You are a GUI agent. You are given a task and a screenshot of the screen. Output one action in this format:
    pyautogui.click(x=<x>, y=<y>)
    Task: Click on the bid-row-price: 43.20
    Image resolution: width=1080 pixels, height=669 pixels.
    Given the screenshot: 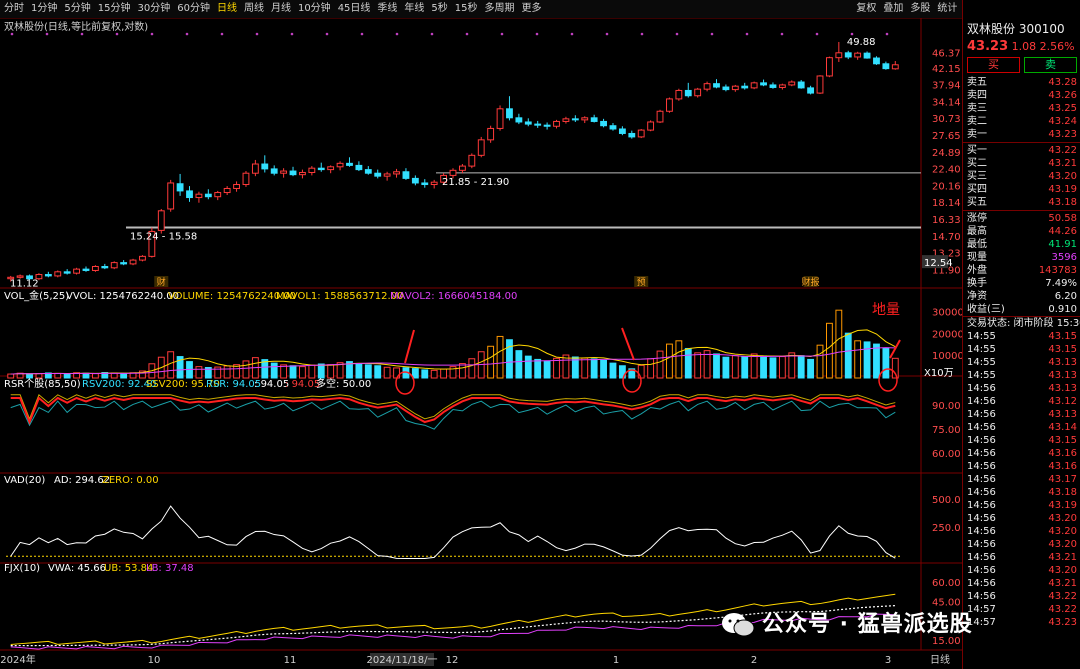 What is the action you would take?
    pyautogui.click(x=1062, y=176)
    